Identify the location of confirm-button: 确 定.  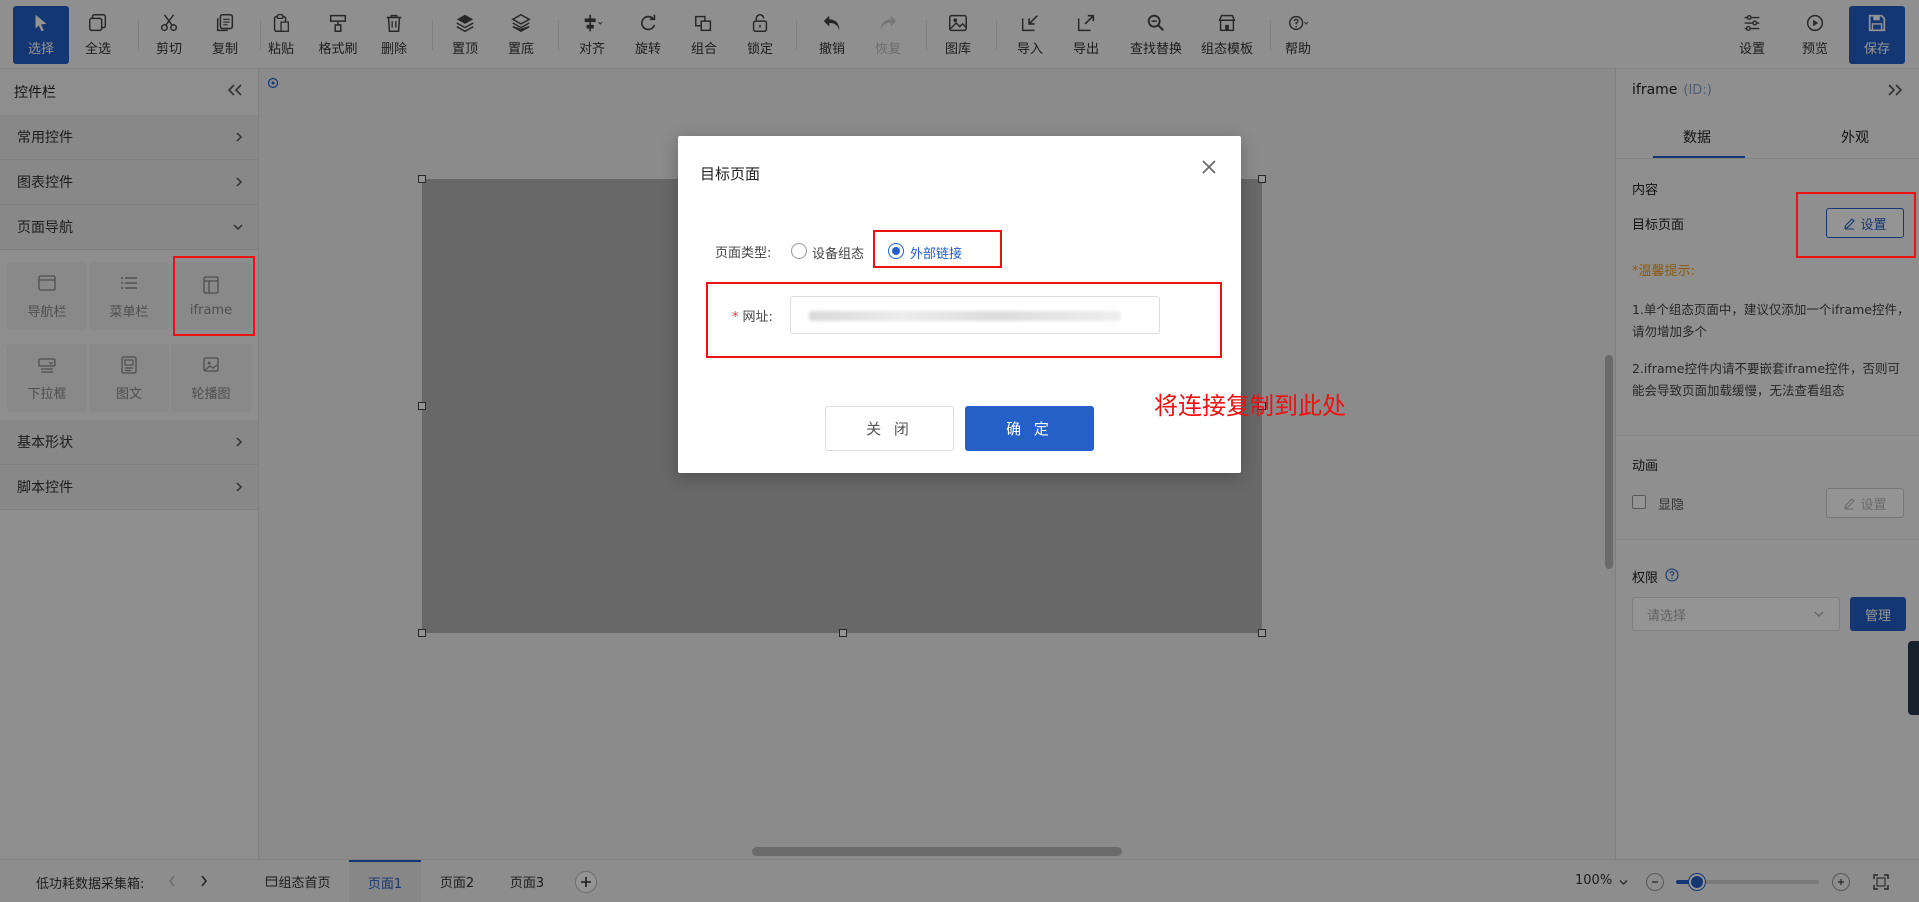
(1029, 428).